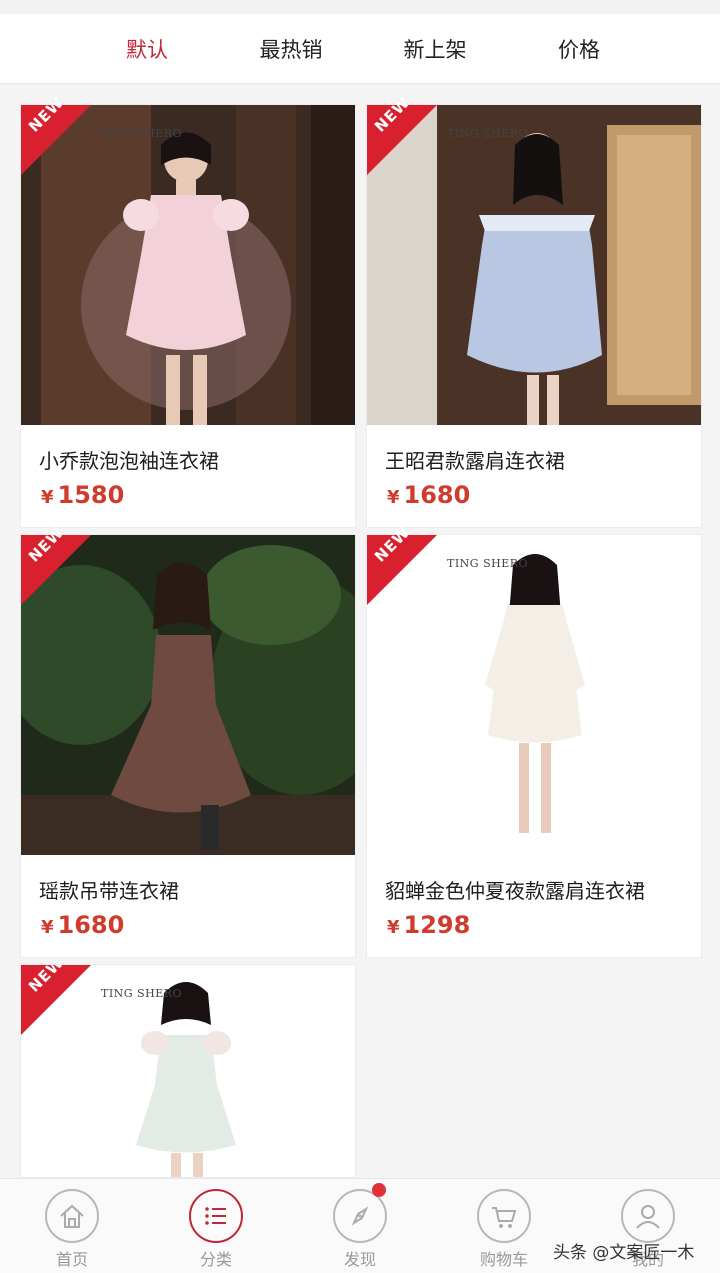 The image size is (720, 1273). I want to click on nav-home: 首页, so click(72, 1226).